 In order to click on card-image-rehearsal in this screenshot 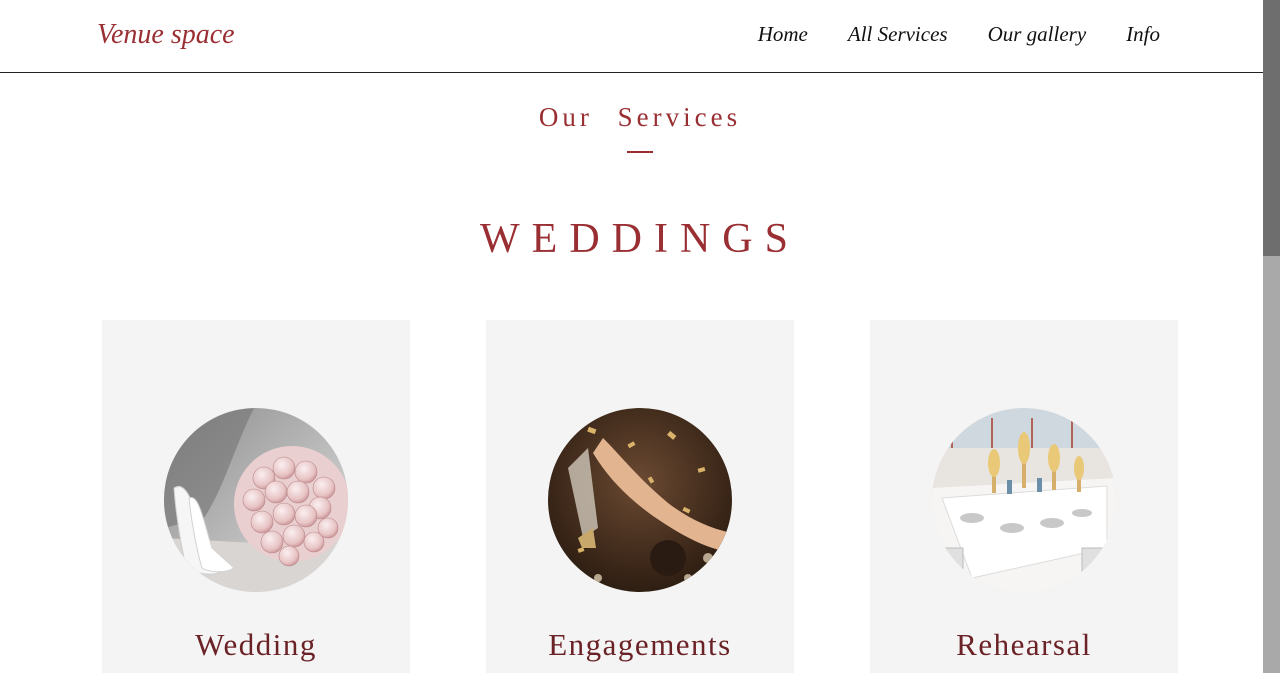, I will do `click(1024, 500)`.